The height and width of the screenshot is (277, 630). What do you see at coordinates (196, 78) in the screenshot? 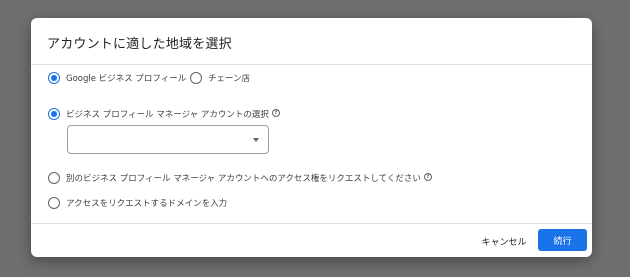
I see `radio-button-chain-store` at bounding box center [196, 78].